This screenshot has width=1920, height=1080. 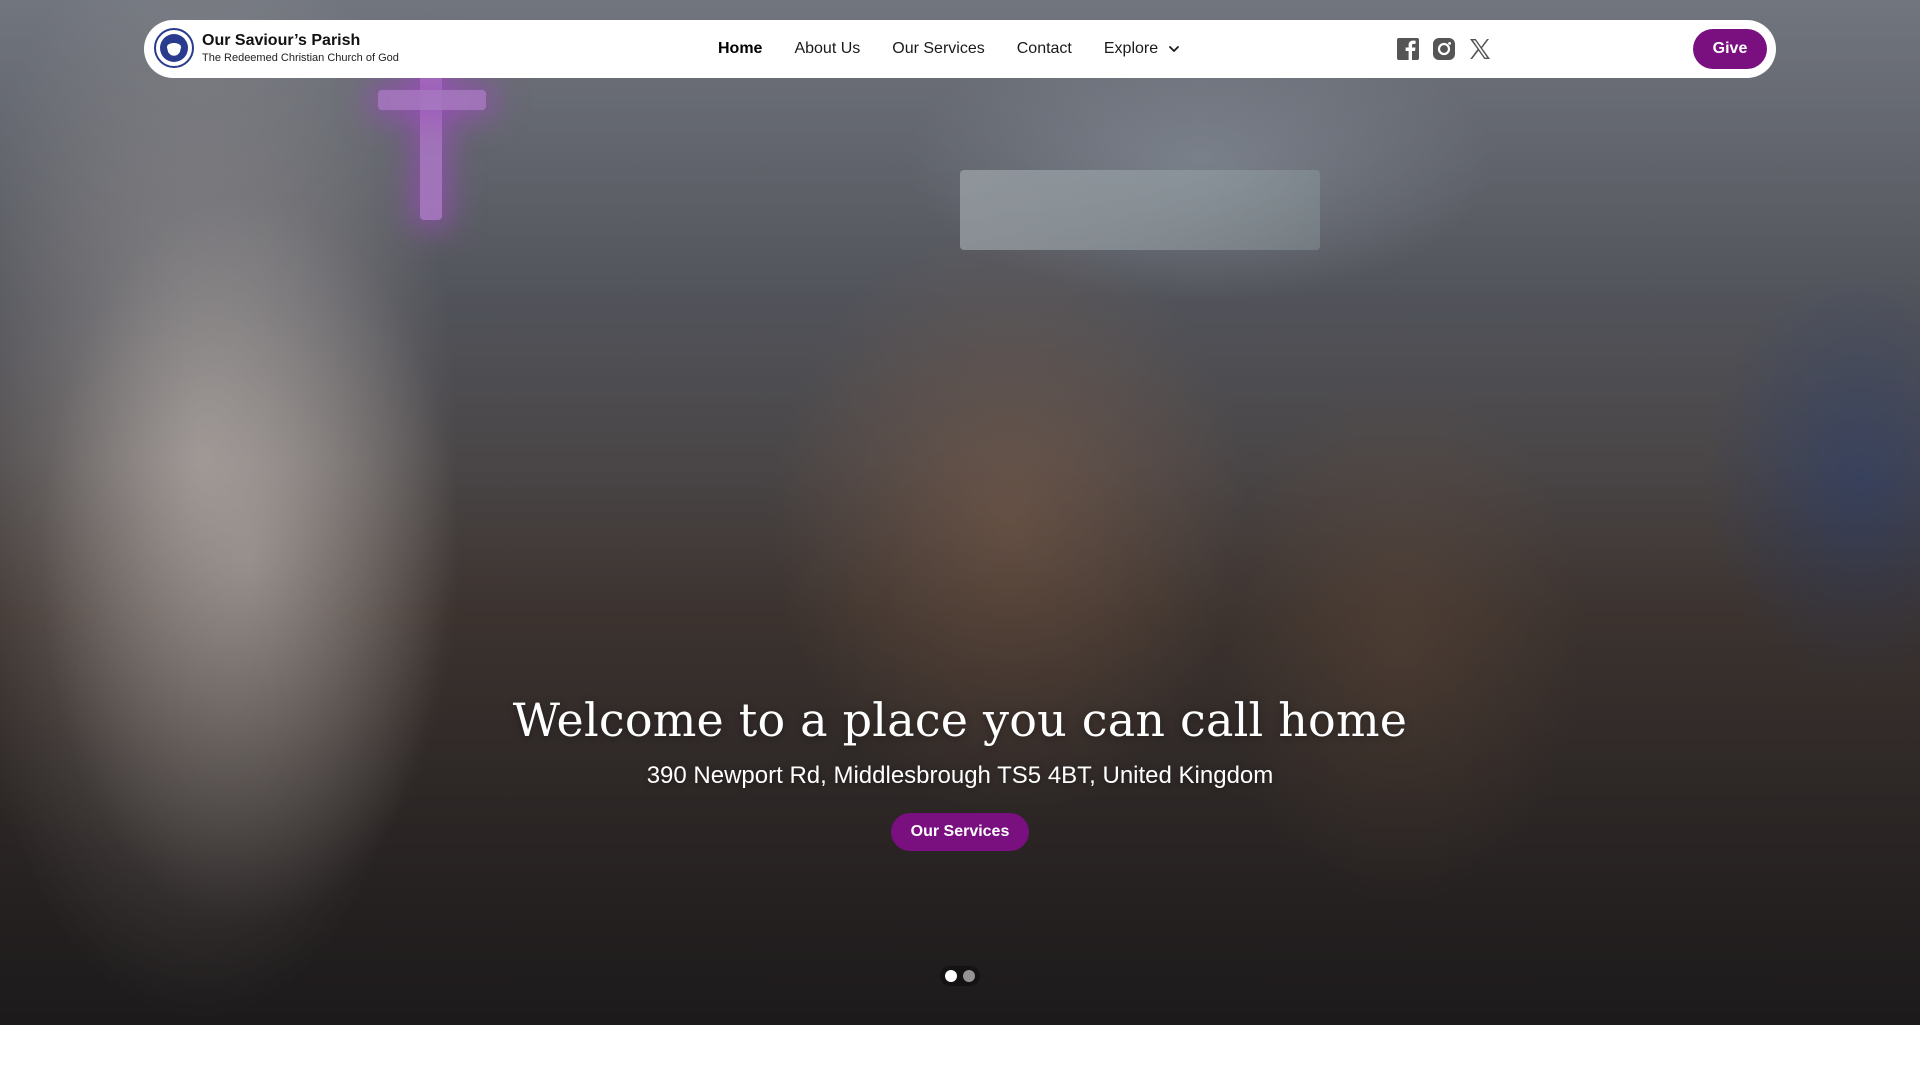 What do you see at coordinates (1408, 49) in the screenshot?
I see `facebook-icon` at bounding box center [1408, 49].